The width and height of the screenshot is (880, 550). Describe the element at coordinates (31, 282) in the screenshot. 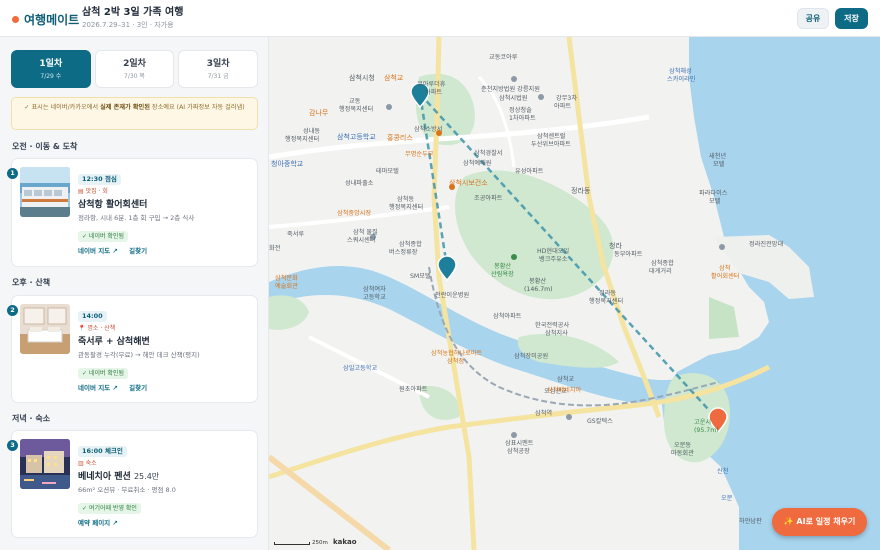

I see `section-label: 오후 · 산책` at that location.